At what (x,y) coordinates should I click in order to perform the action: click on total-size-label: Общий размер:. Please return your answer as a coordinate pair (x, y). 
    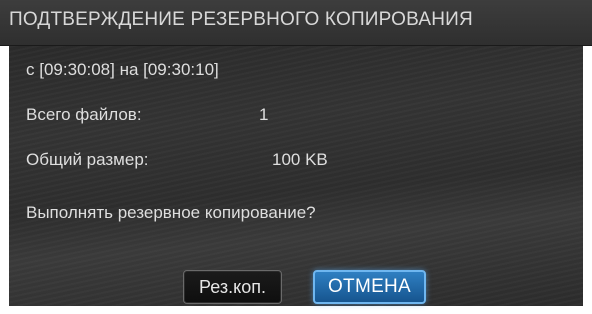
    Looking at the image, I should click on (87, 159).